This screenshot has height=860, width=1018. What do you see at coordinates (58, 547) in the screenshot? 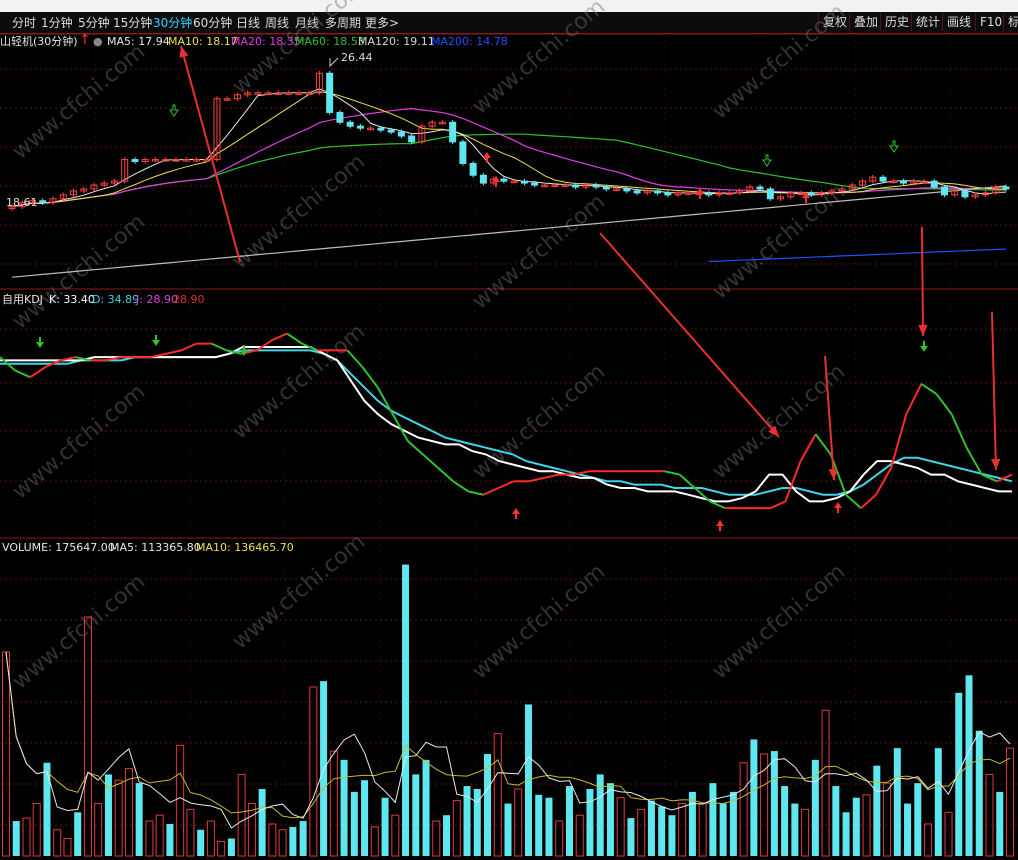
I see `volume-label-0: VOLUME: 175647.00` at bounding box center [58, 547].